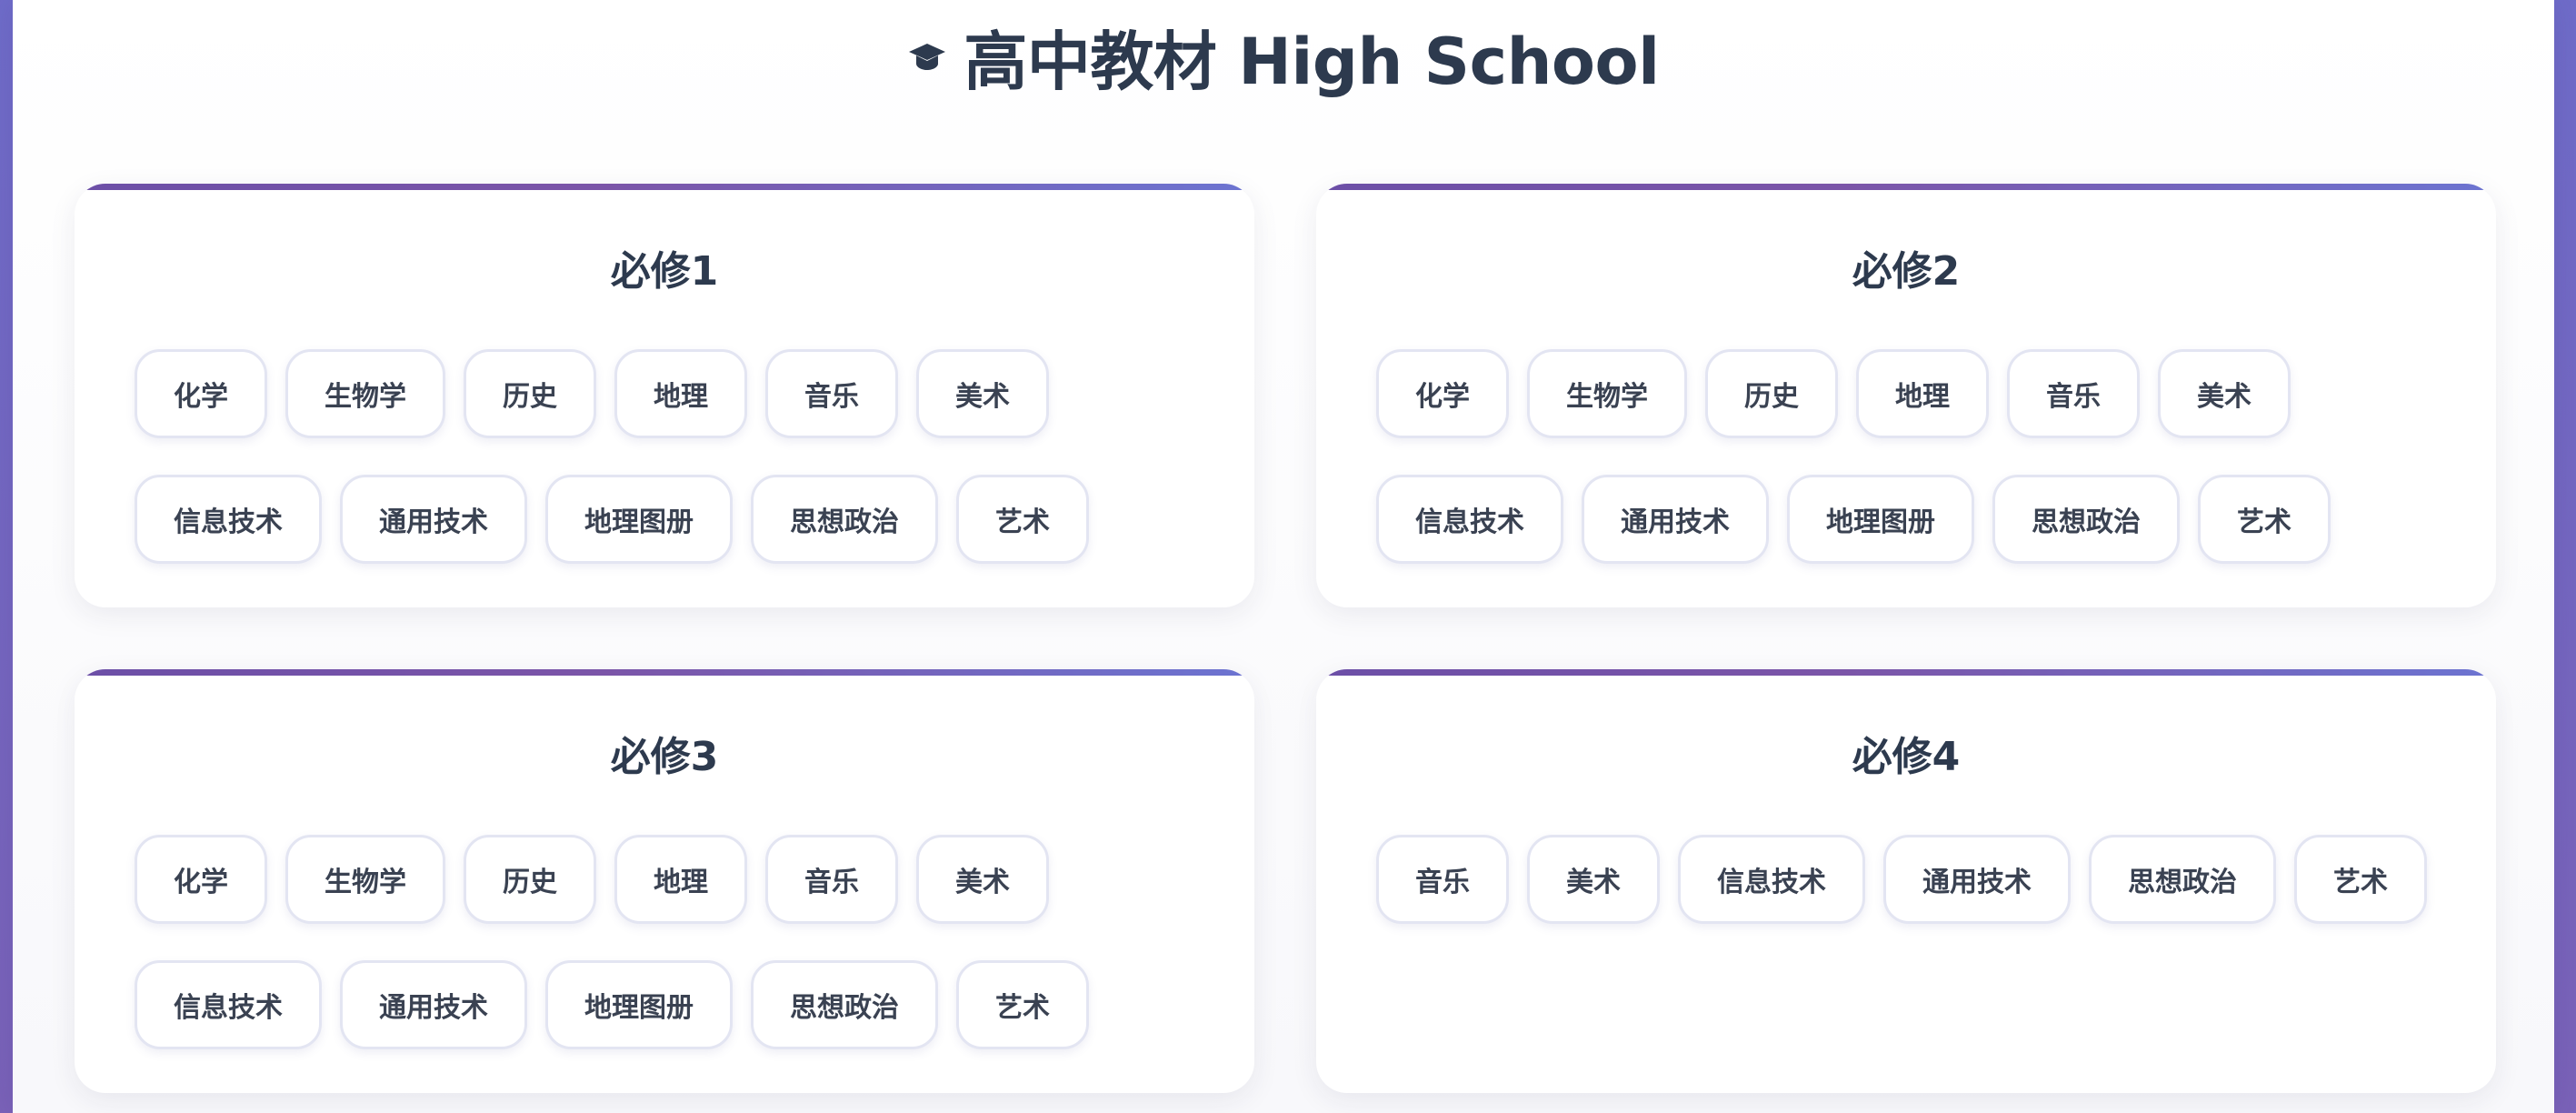  I want to click on card-title: 必修2, so click(1906, 271).